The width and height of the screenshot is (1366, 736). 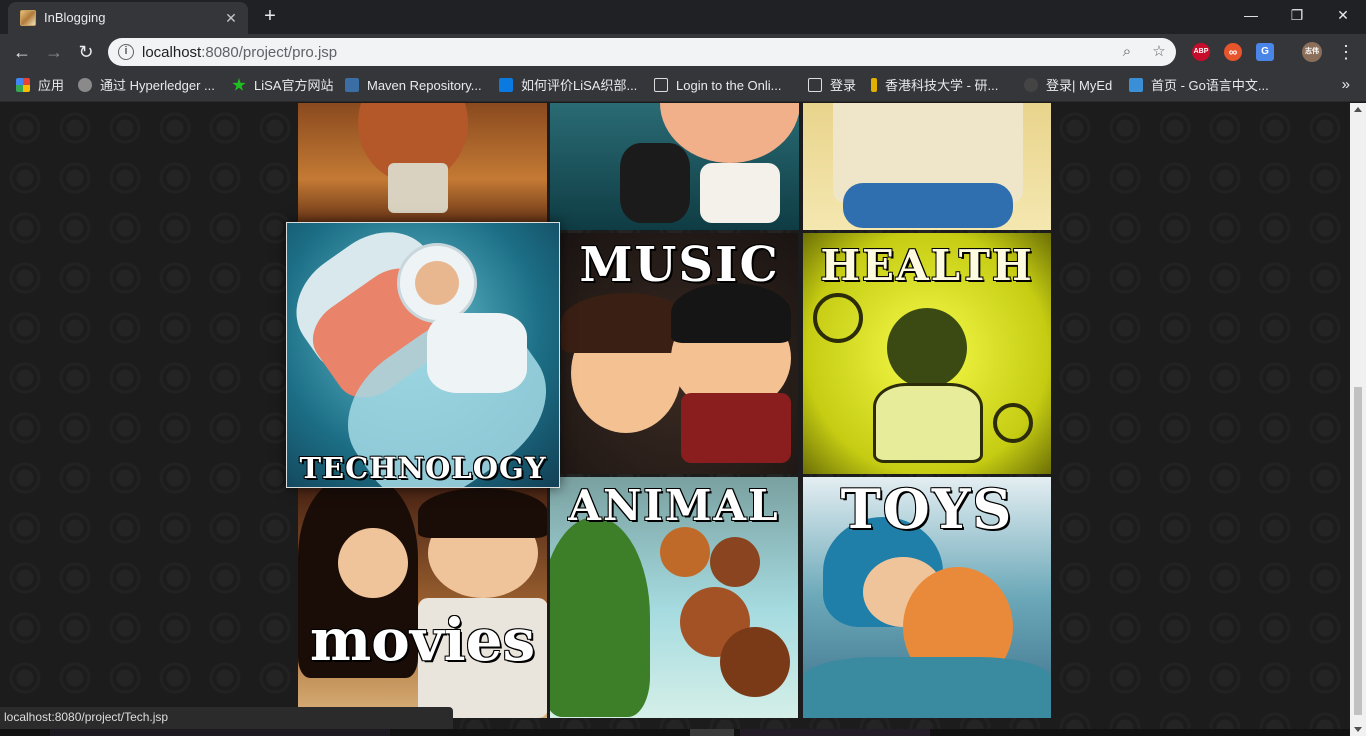 I want to click on apps-grid-icon, so click(x=23, y=85).